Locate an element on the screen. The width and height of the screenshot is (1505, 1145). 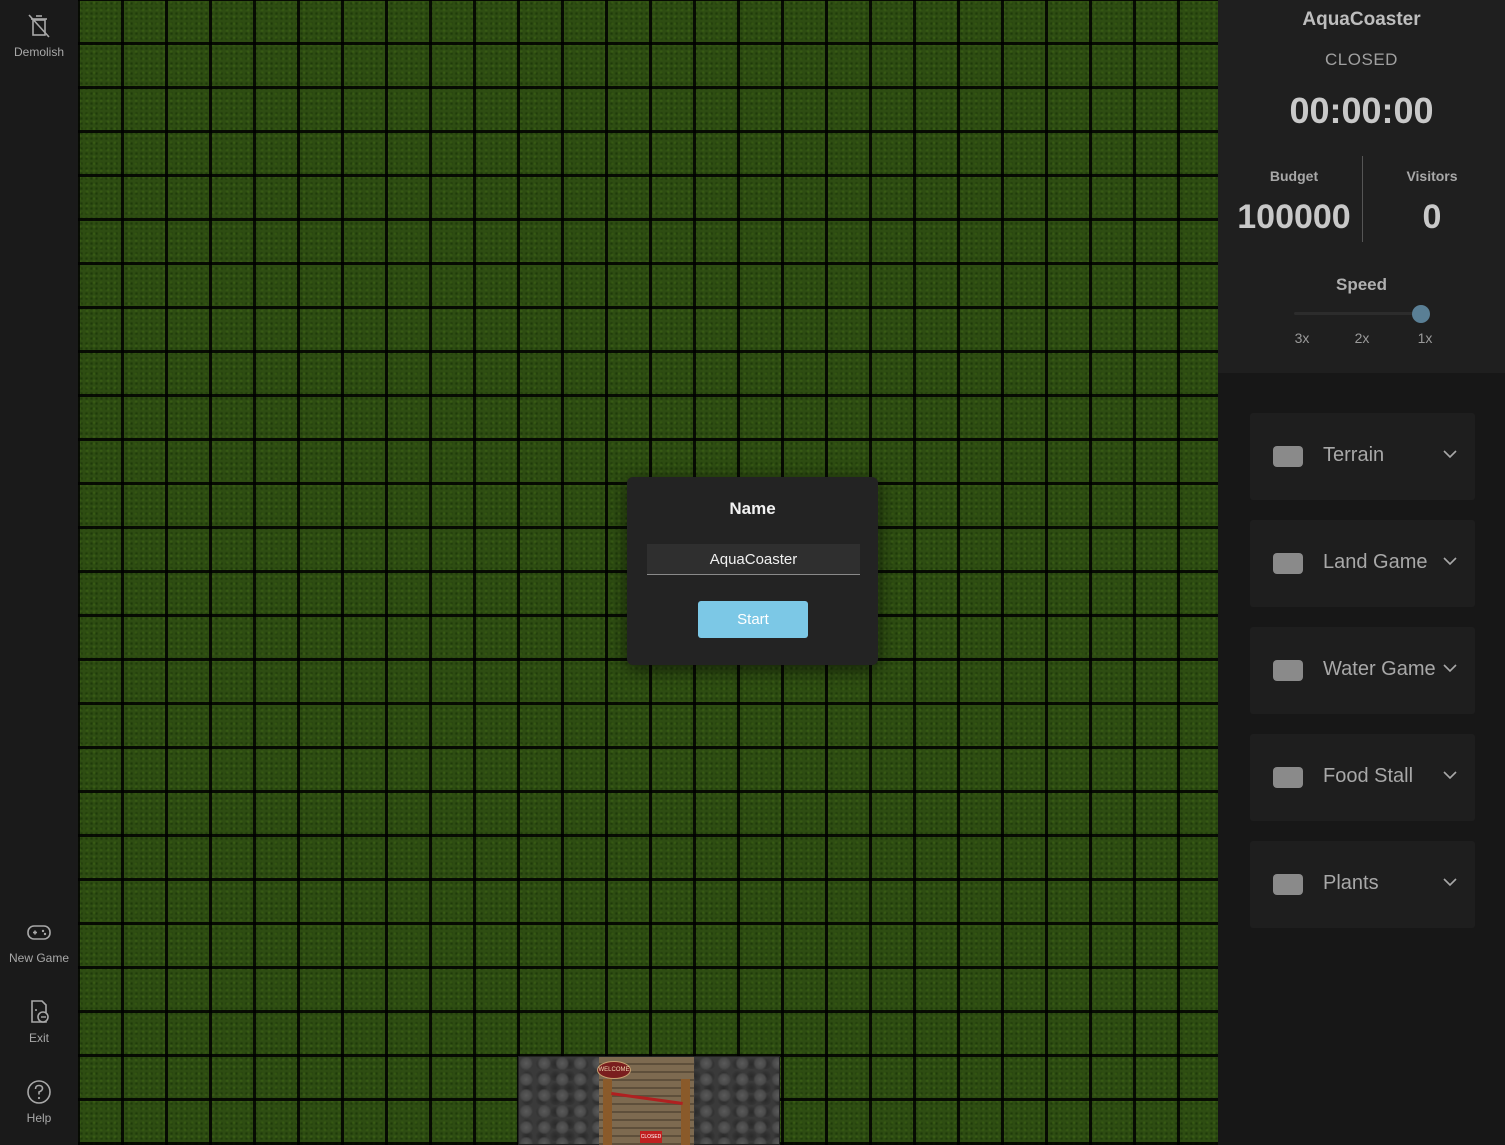
help-button: Help is located at coordinates (39, 1101).